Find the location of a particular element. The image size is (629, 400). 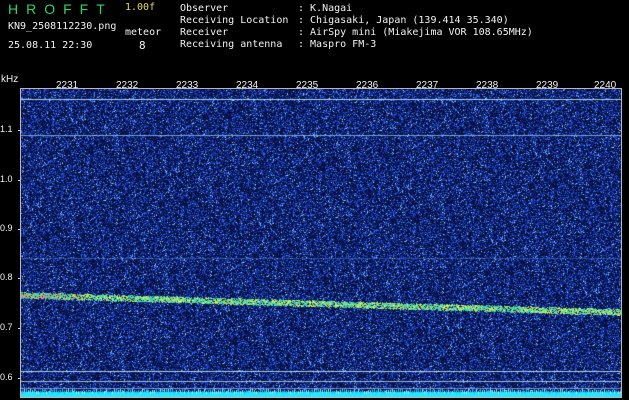

y-tick-label: 1.1 is located at coordinates (6, 129).